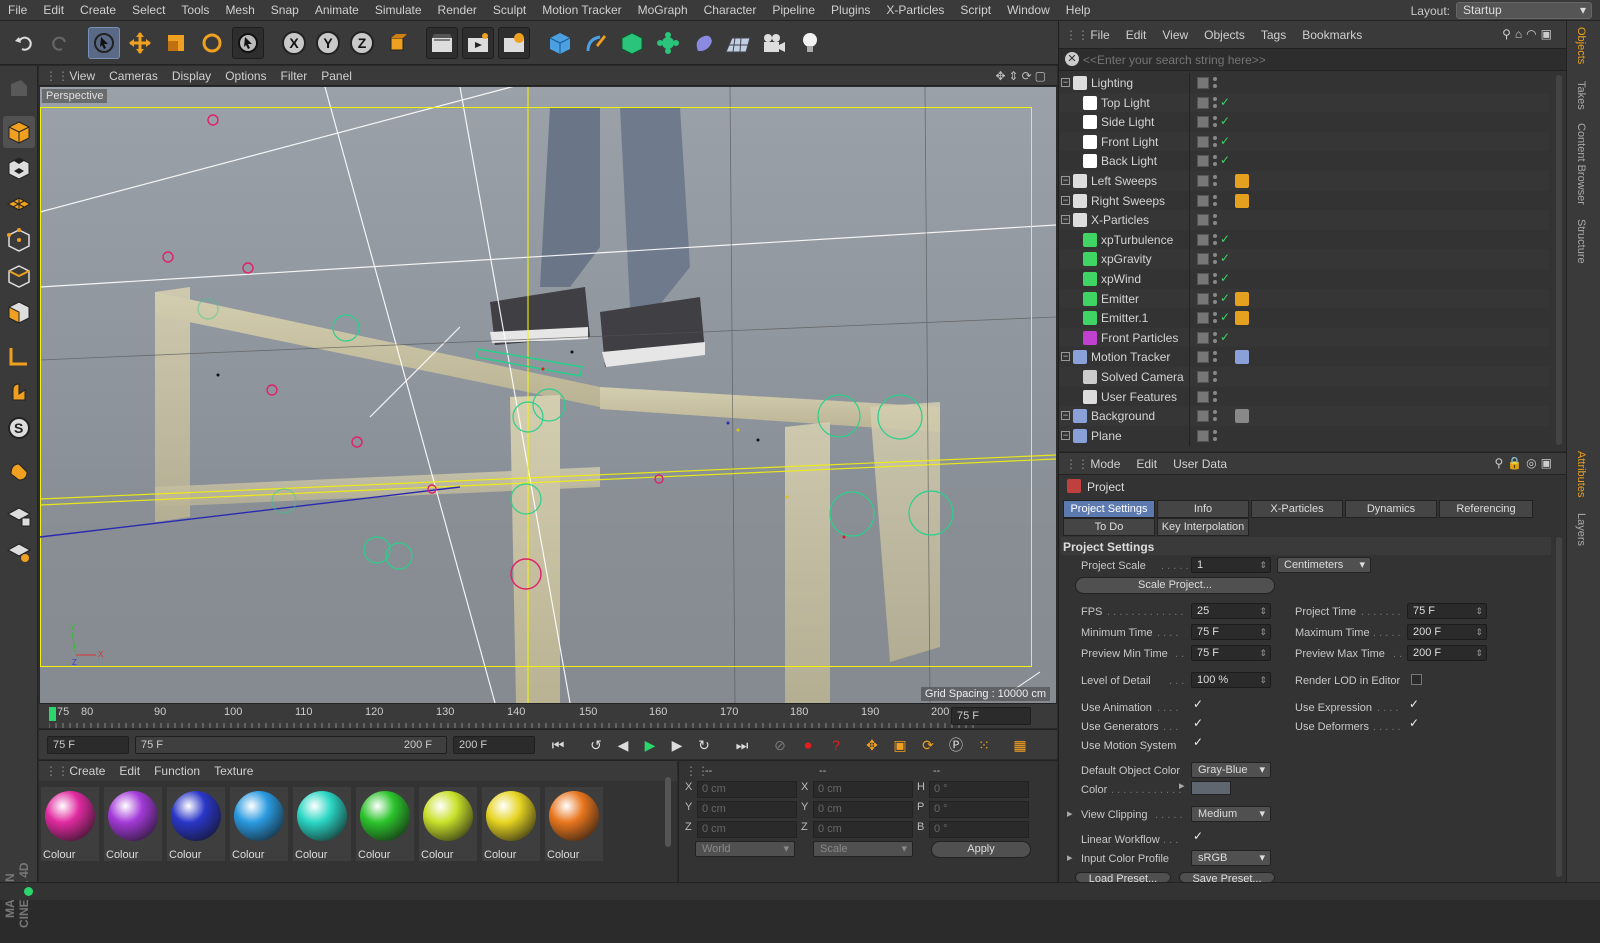 This screenshot has width=1600, height=943. I want to click on tab-x-particles: X-Particles, so click(1297, 509).